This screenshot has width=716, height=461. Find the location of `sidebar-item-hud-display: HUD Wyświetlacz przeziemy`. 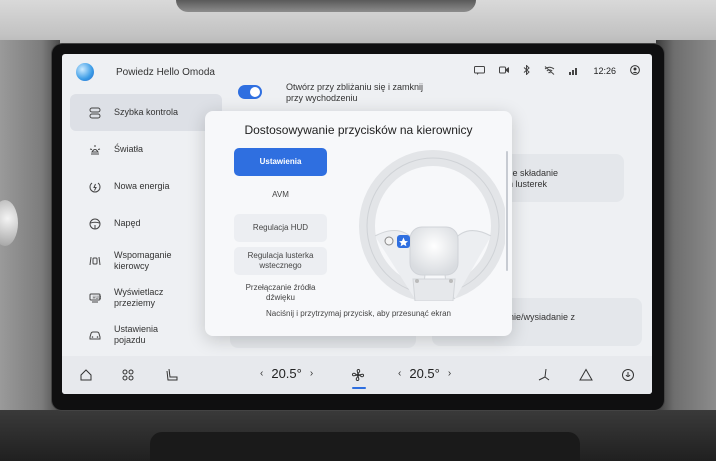

sidebar-item-hud-display: HUD Wyświetlacz przeziemy is located at coordinates (146, 297).